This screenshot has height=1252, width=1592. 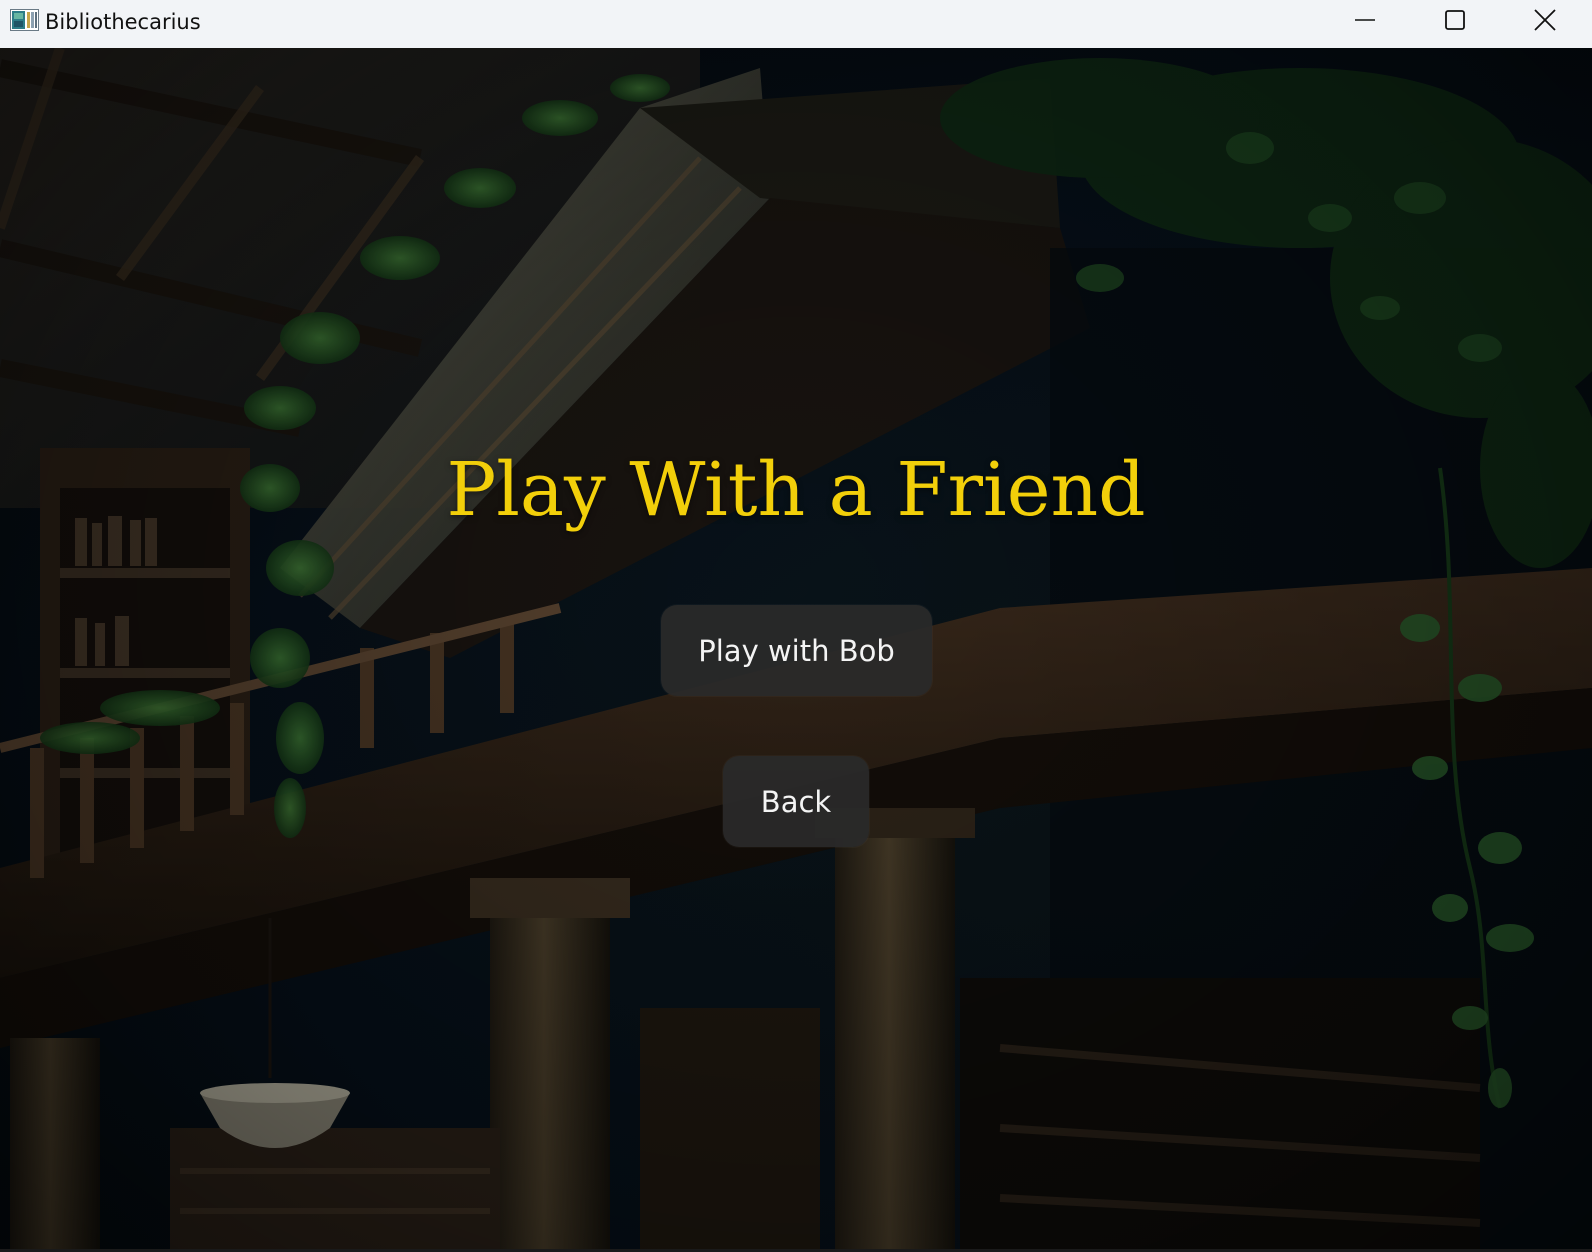 I want to click on back-button: Back, so click(x=796, y=801).